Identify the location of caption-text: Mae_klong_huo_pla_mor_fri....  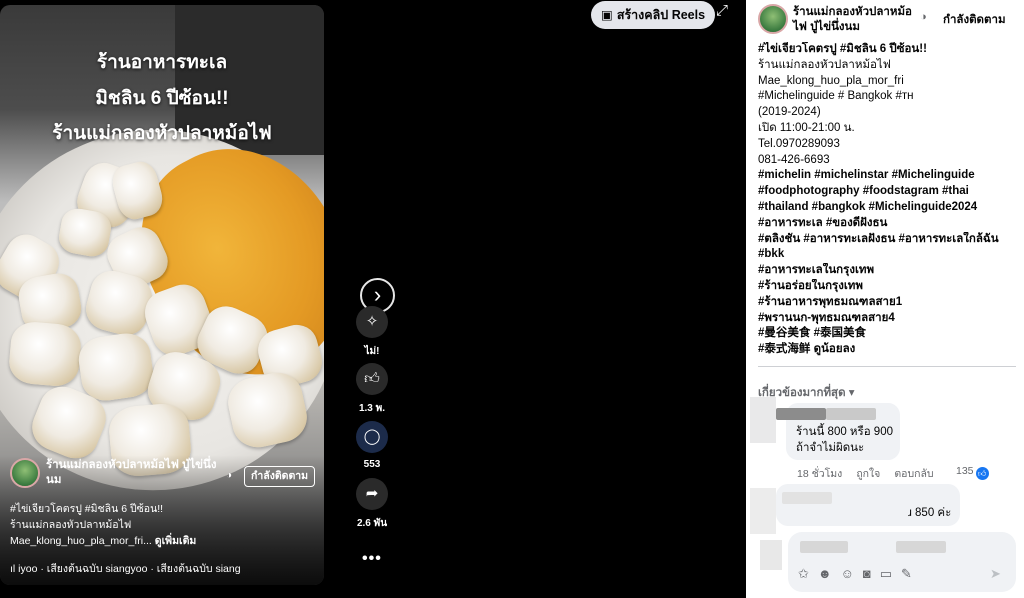
(81, 541).